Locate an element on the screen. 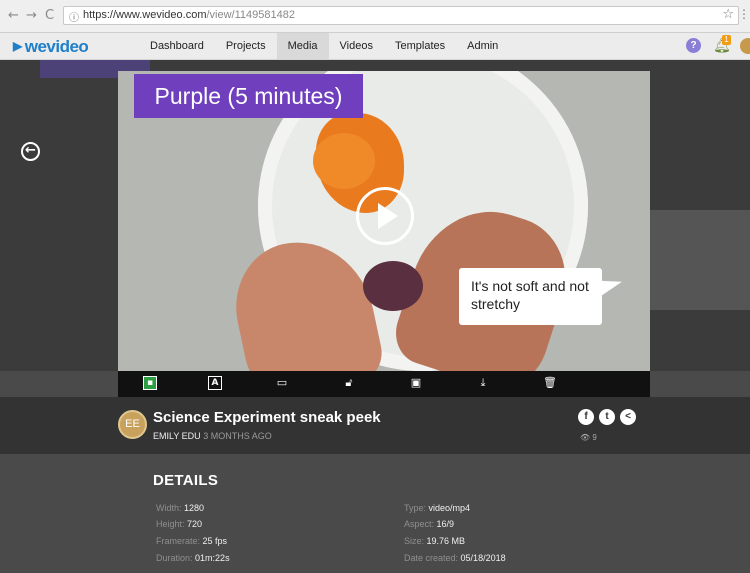 The height and width of the screenshot is (573, 750). view-count-value: 9 is located at coordinates (594, 437).